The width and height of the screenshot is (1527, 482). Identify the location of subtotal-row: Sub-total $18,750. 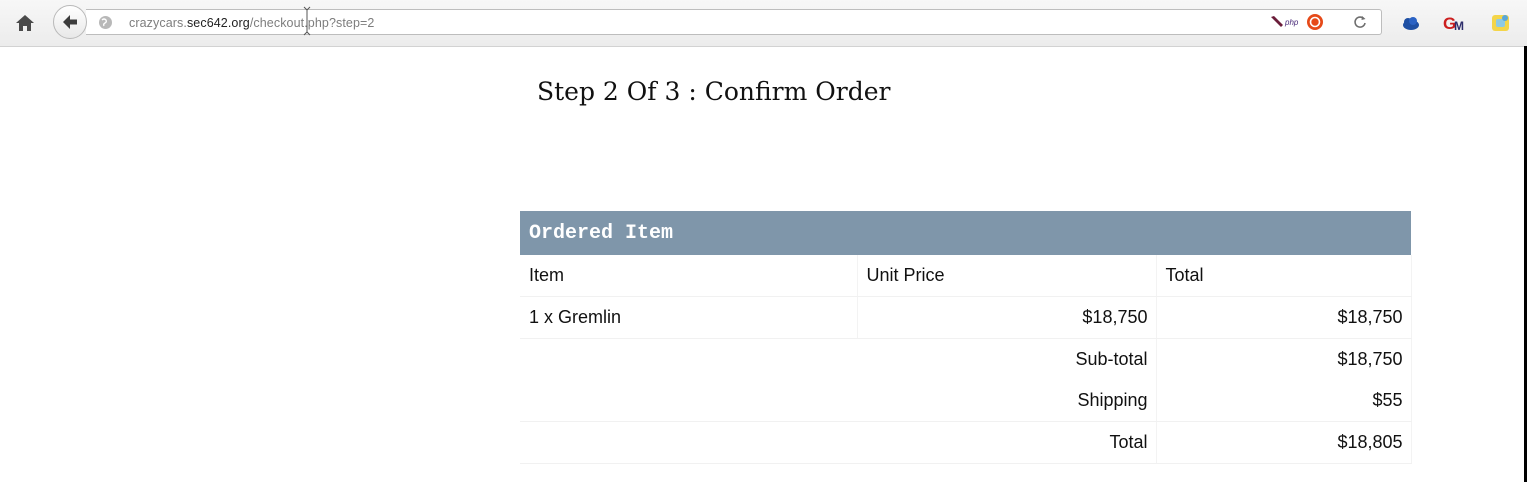
(966, 359).